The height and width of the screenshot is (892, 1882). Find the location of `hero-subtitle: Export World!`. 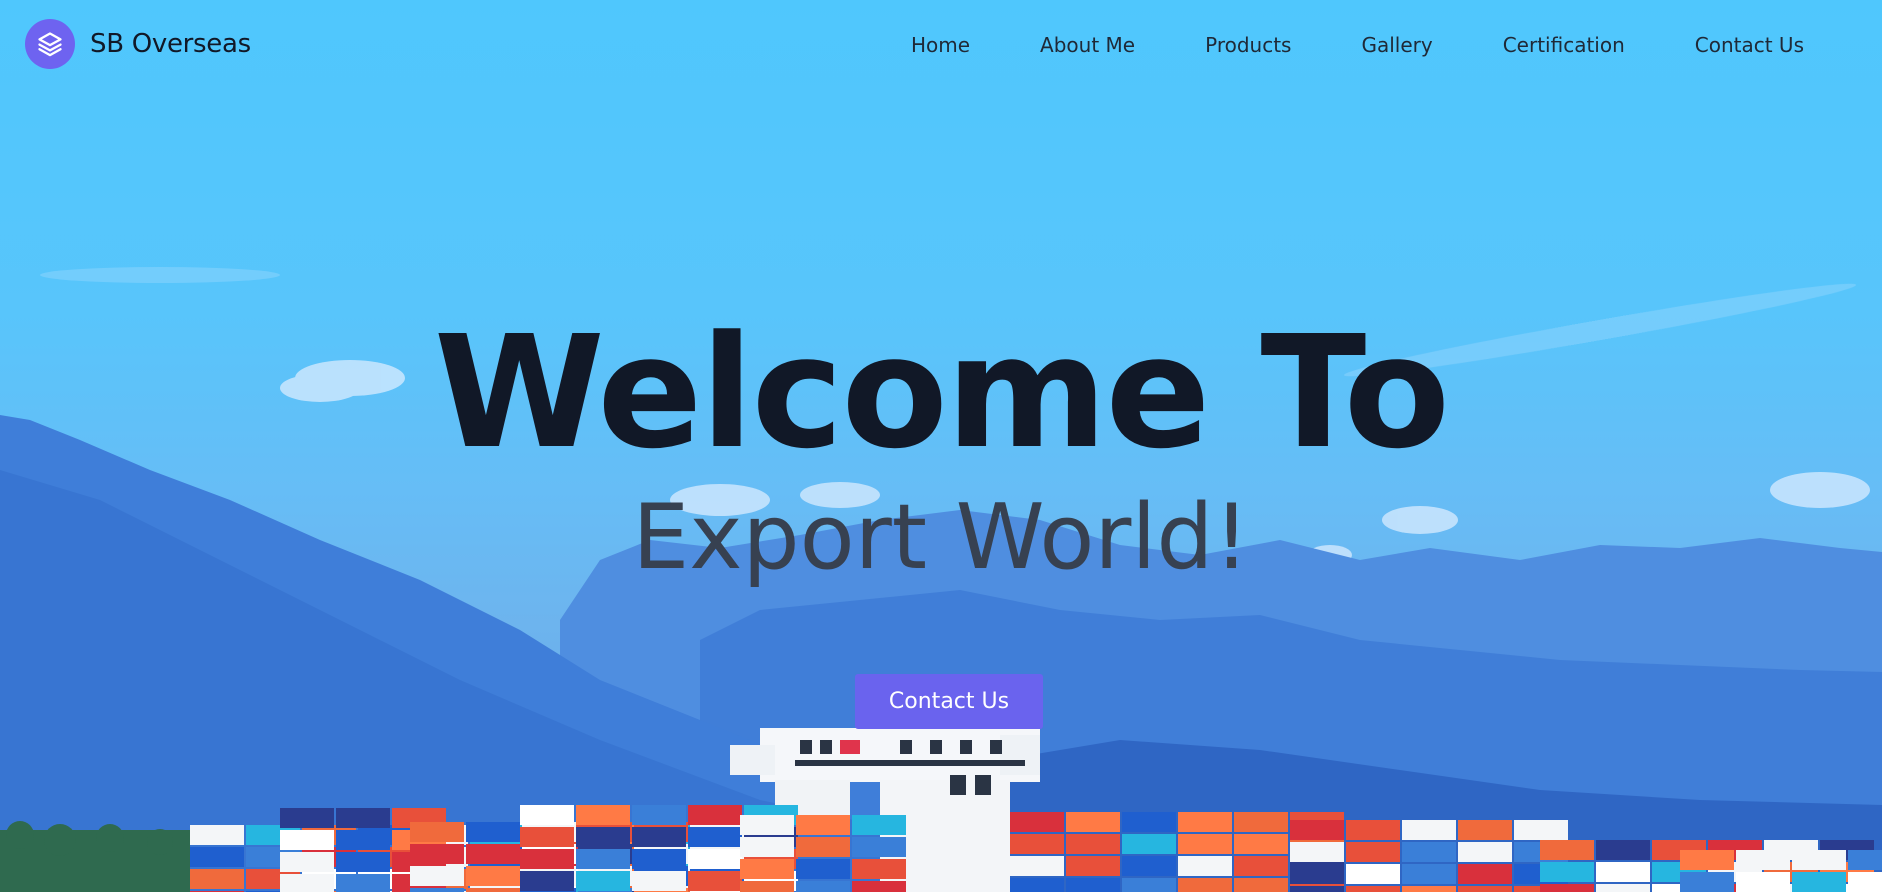

hero-subtitle: Export World! is located at coordinates (941, 537).